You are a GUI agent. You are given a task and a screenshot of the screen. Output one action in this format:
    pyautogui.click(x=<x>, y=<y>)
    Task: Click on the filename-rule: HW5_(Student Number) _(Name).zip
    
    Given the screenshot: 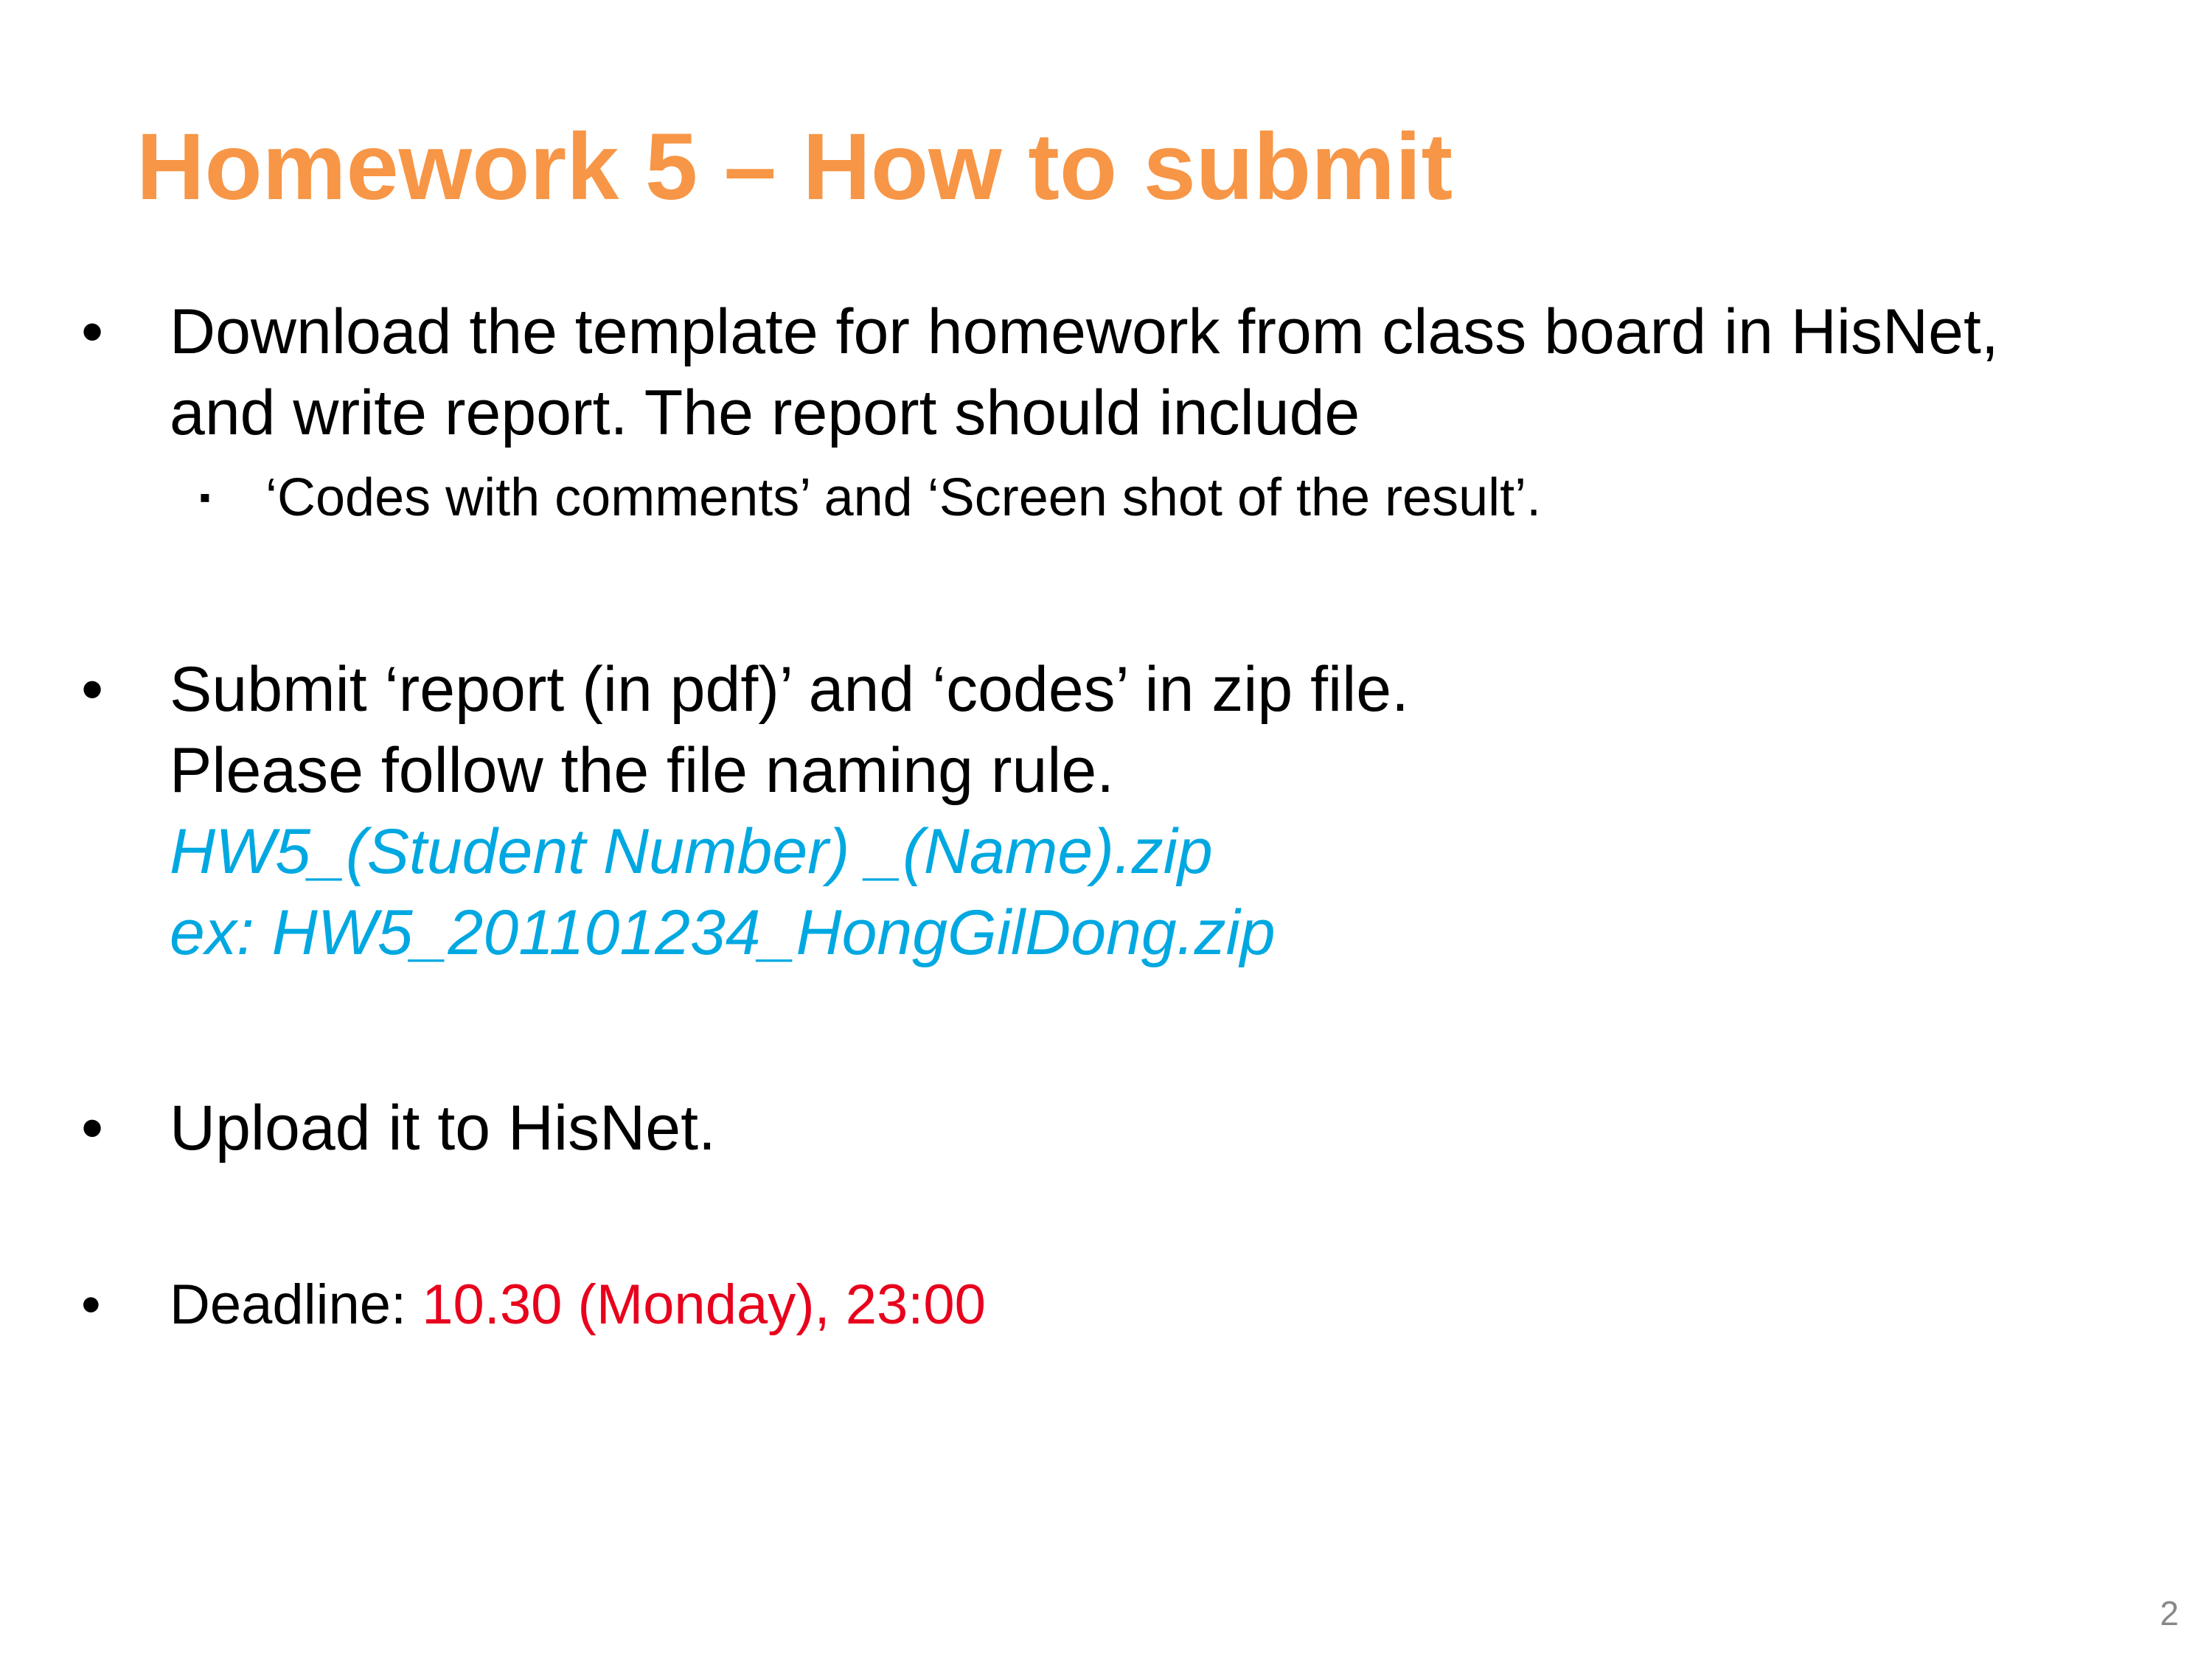 What is the action you would take?
    pyautogui.click(x=691, y=851)
    